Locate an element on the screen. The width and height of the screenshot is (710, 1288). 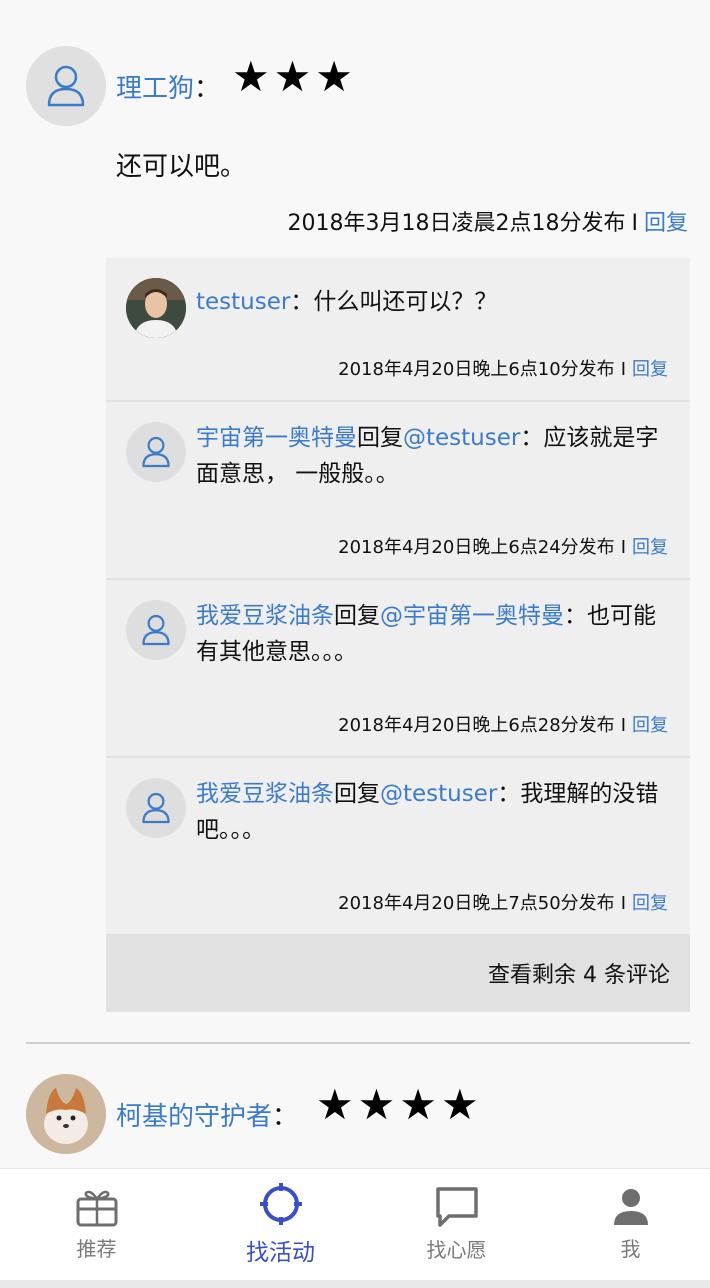
comment-text: 还可以吧。 is located at coordinates (181, 167).